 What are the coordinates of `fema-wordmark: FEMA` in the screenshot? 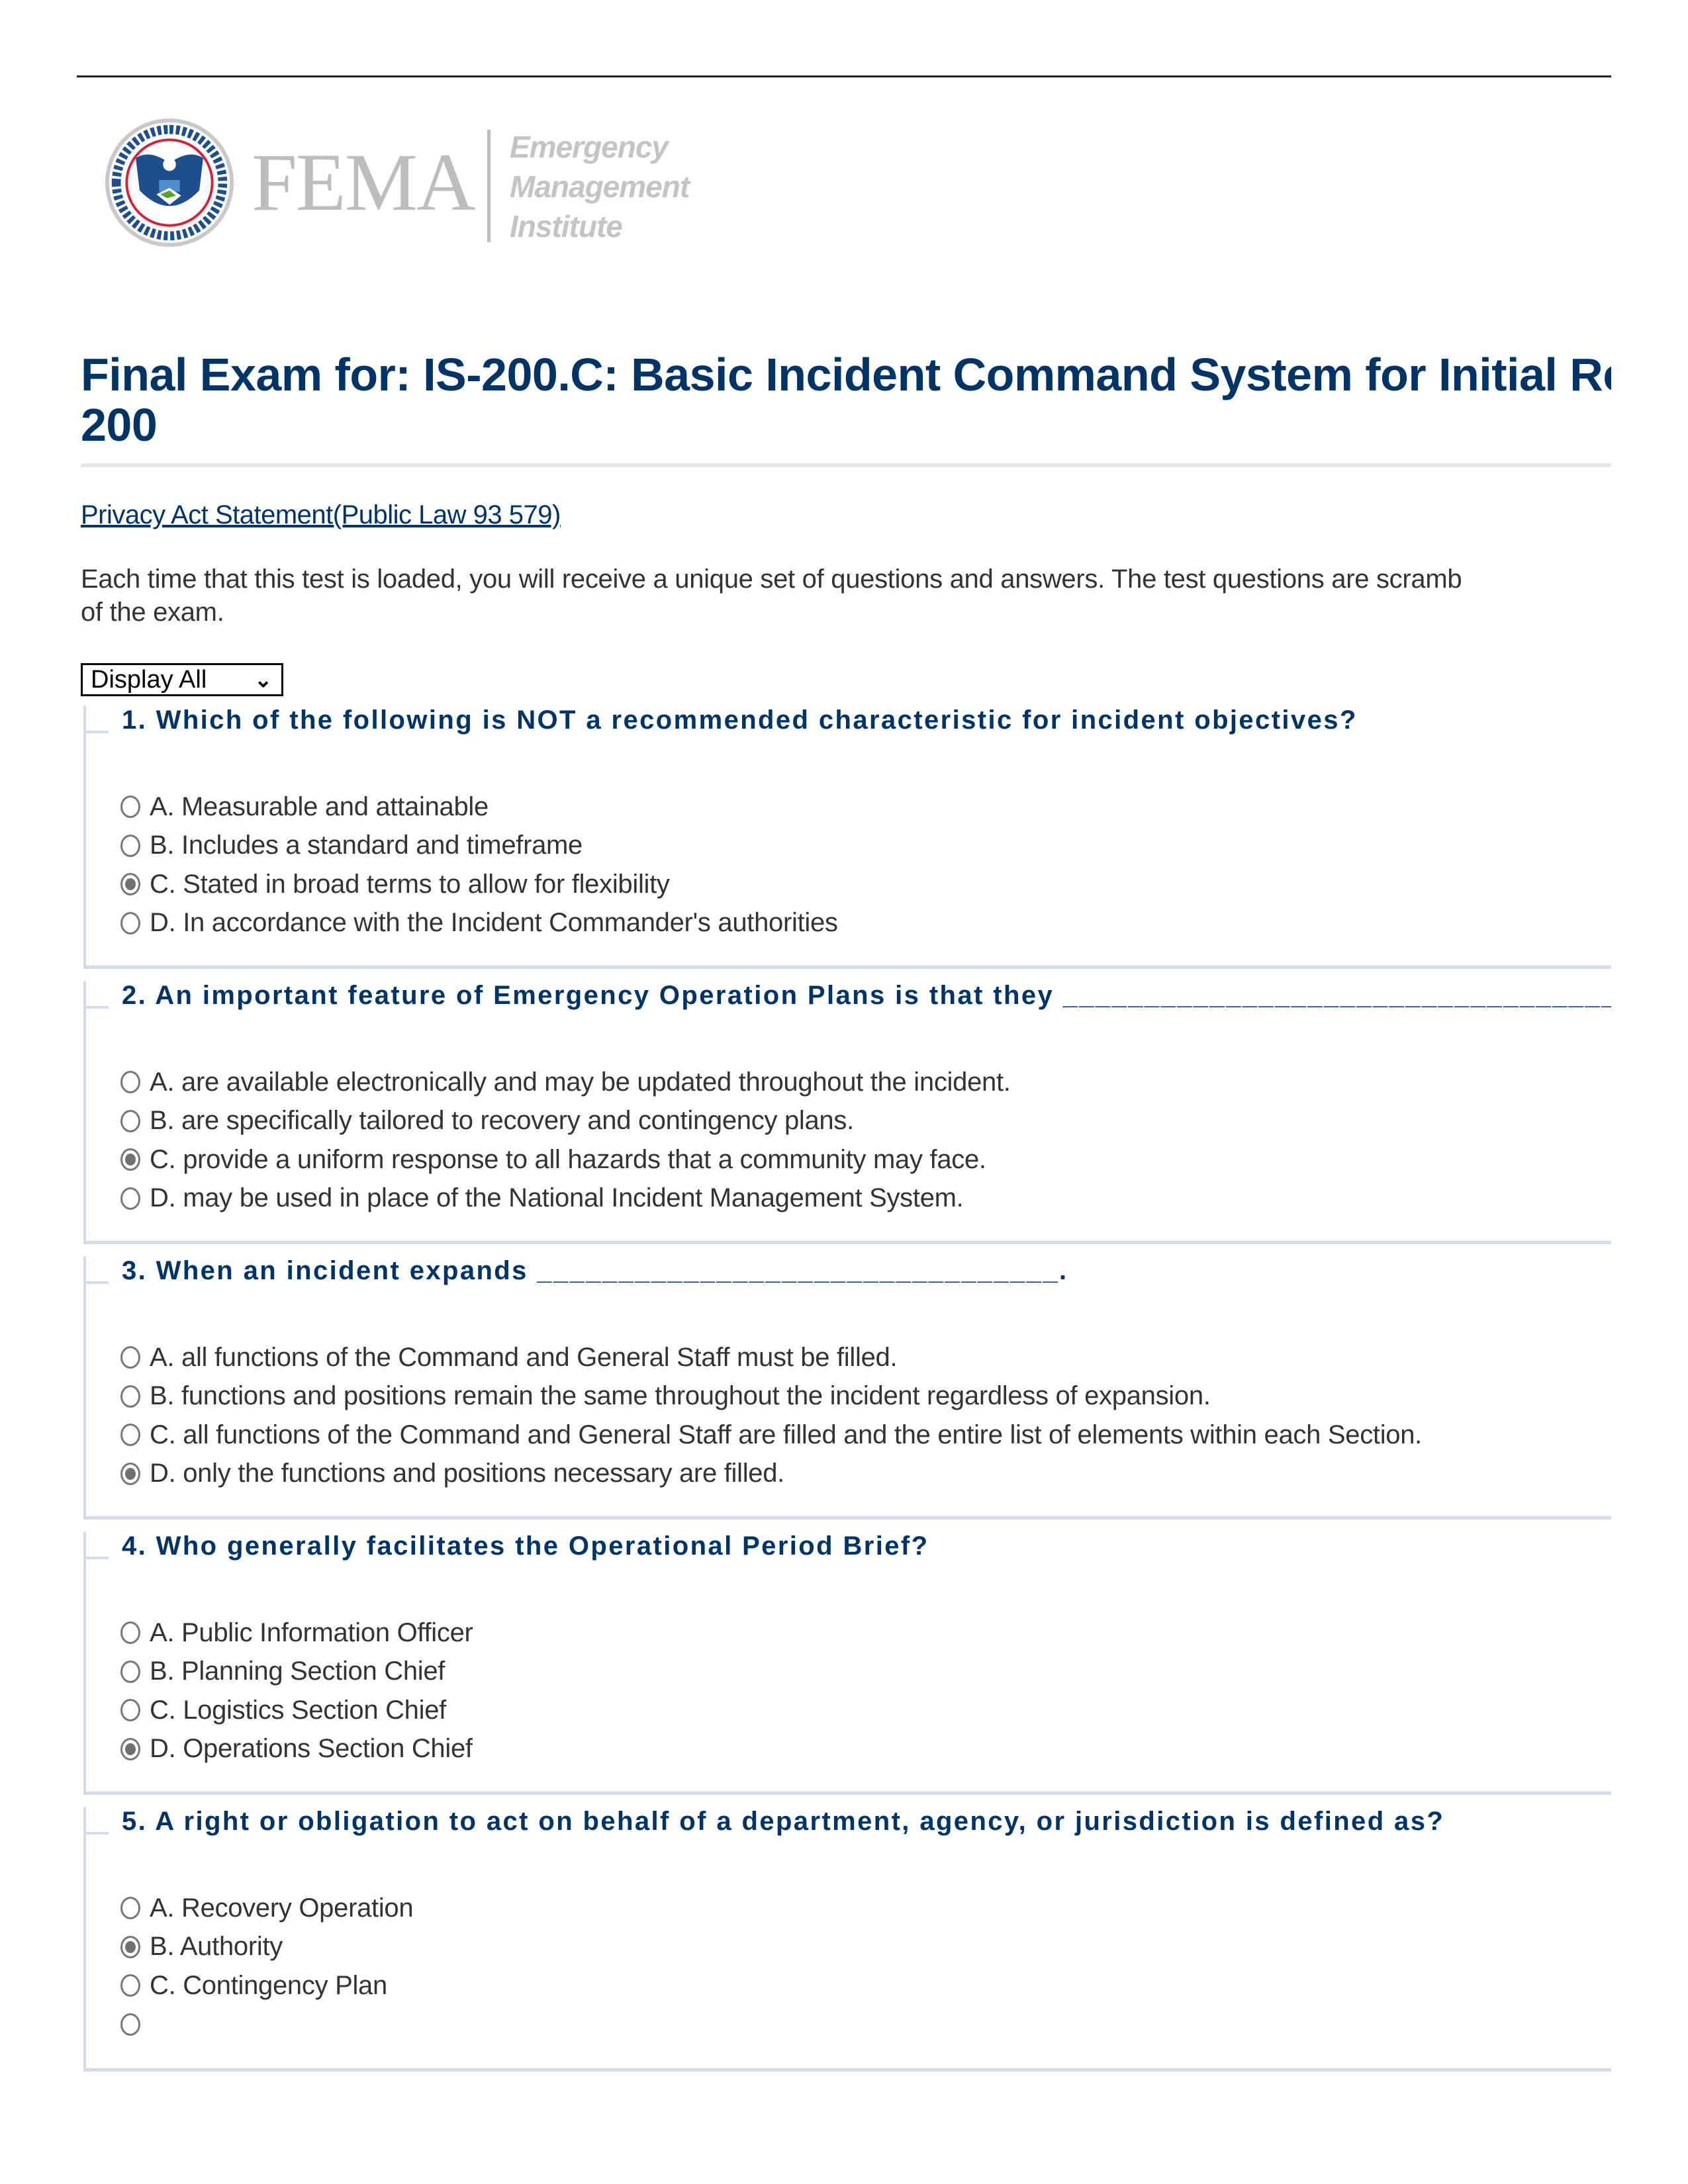 It's located at (364, 182).